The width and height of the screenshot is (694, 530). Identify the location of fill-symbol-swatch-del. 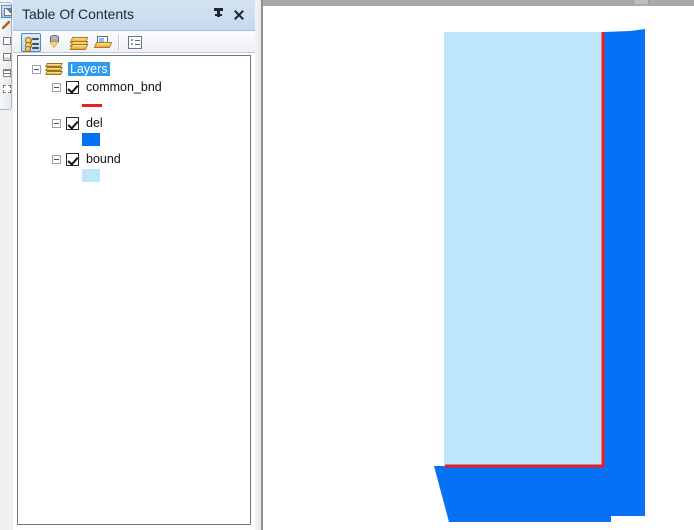
(91, 139).